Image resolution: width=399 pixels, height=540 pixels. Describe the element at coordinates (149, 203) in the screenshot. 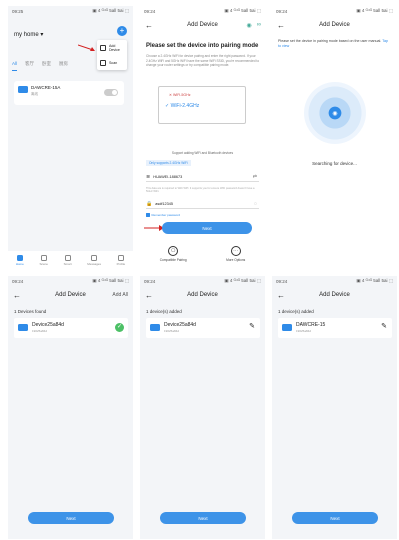

I see `lock-icon: 🔒` at that location.